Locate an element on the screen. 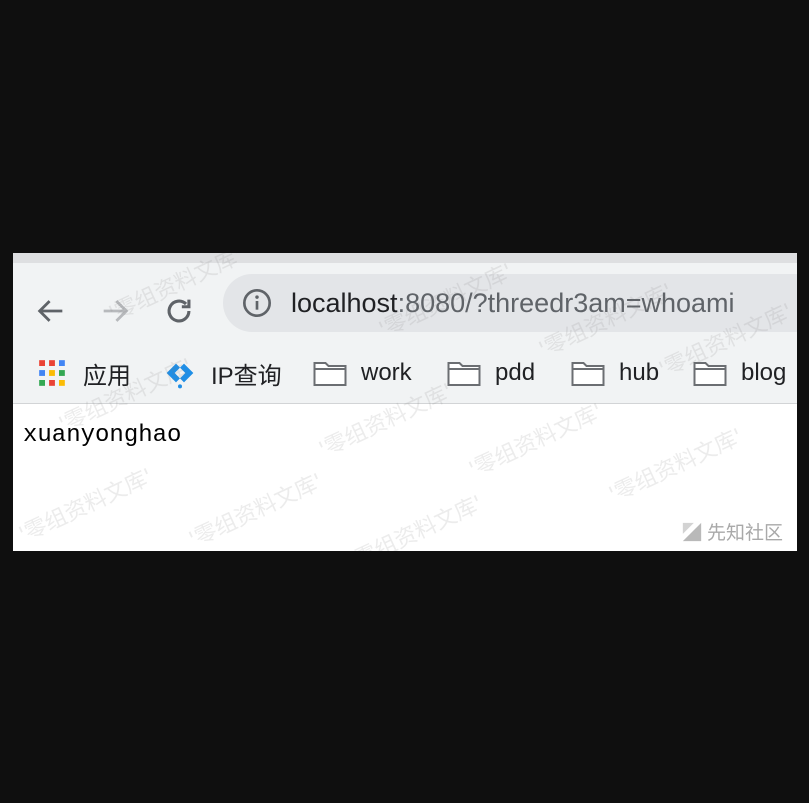 The image size is (809, 803). reload-button is located at coordinates (179, 311).